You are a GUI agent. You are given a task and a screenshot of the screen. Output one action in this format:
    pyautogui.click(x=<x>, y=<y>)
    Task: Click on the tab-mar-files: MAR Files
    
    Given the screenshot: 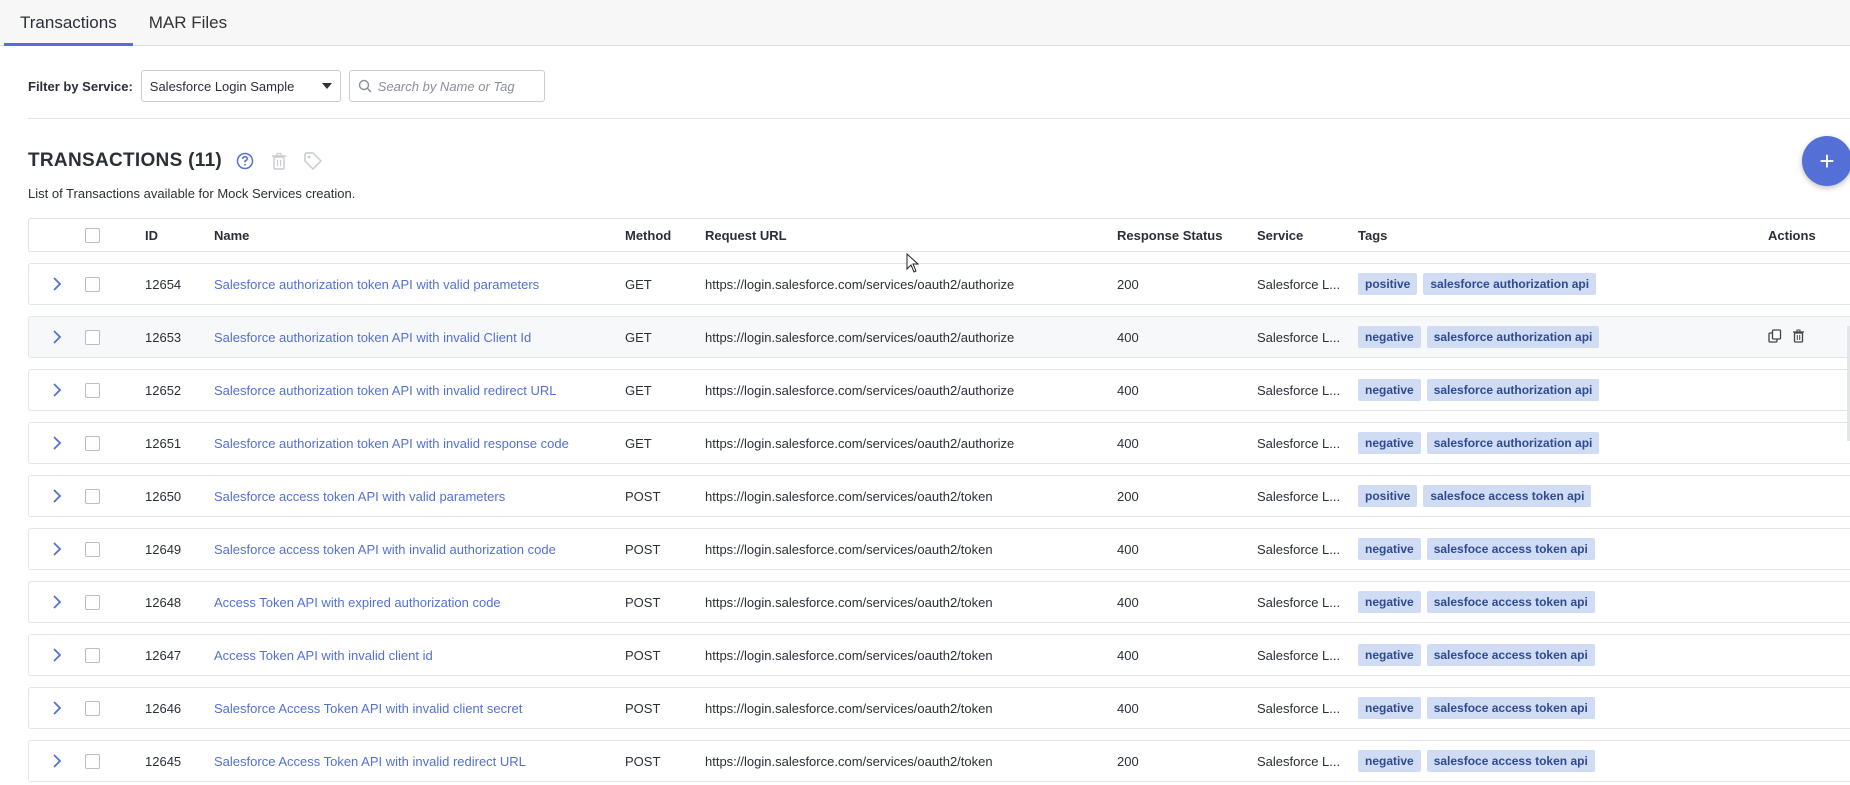 What is the action you would take?
    pyautogui.click(x=188, y=29)
    